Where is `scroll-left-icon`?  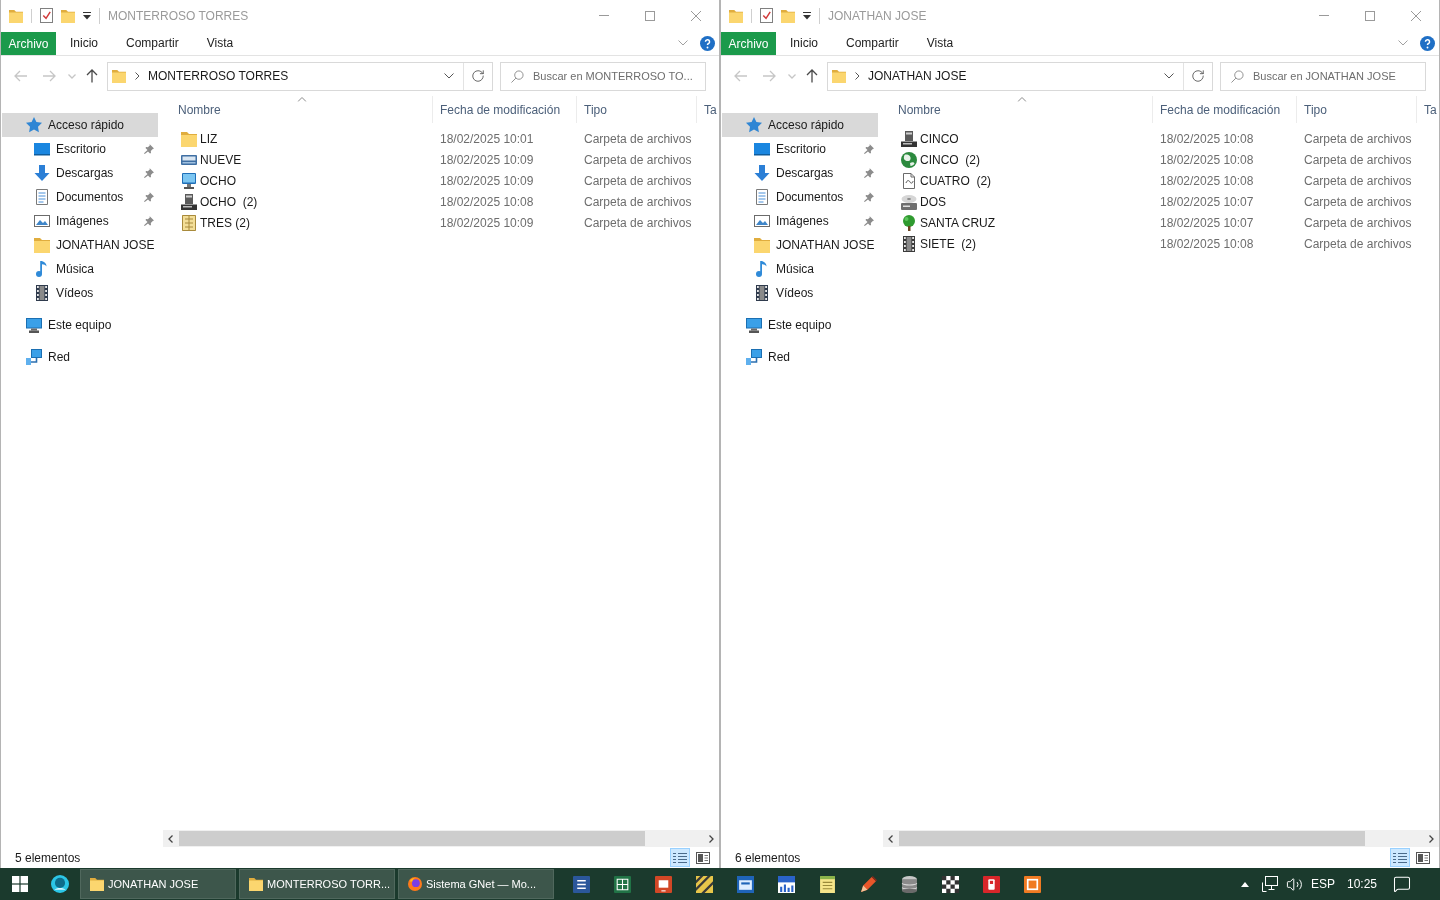
scroll-left-icon is located at coordinates (170, 838).